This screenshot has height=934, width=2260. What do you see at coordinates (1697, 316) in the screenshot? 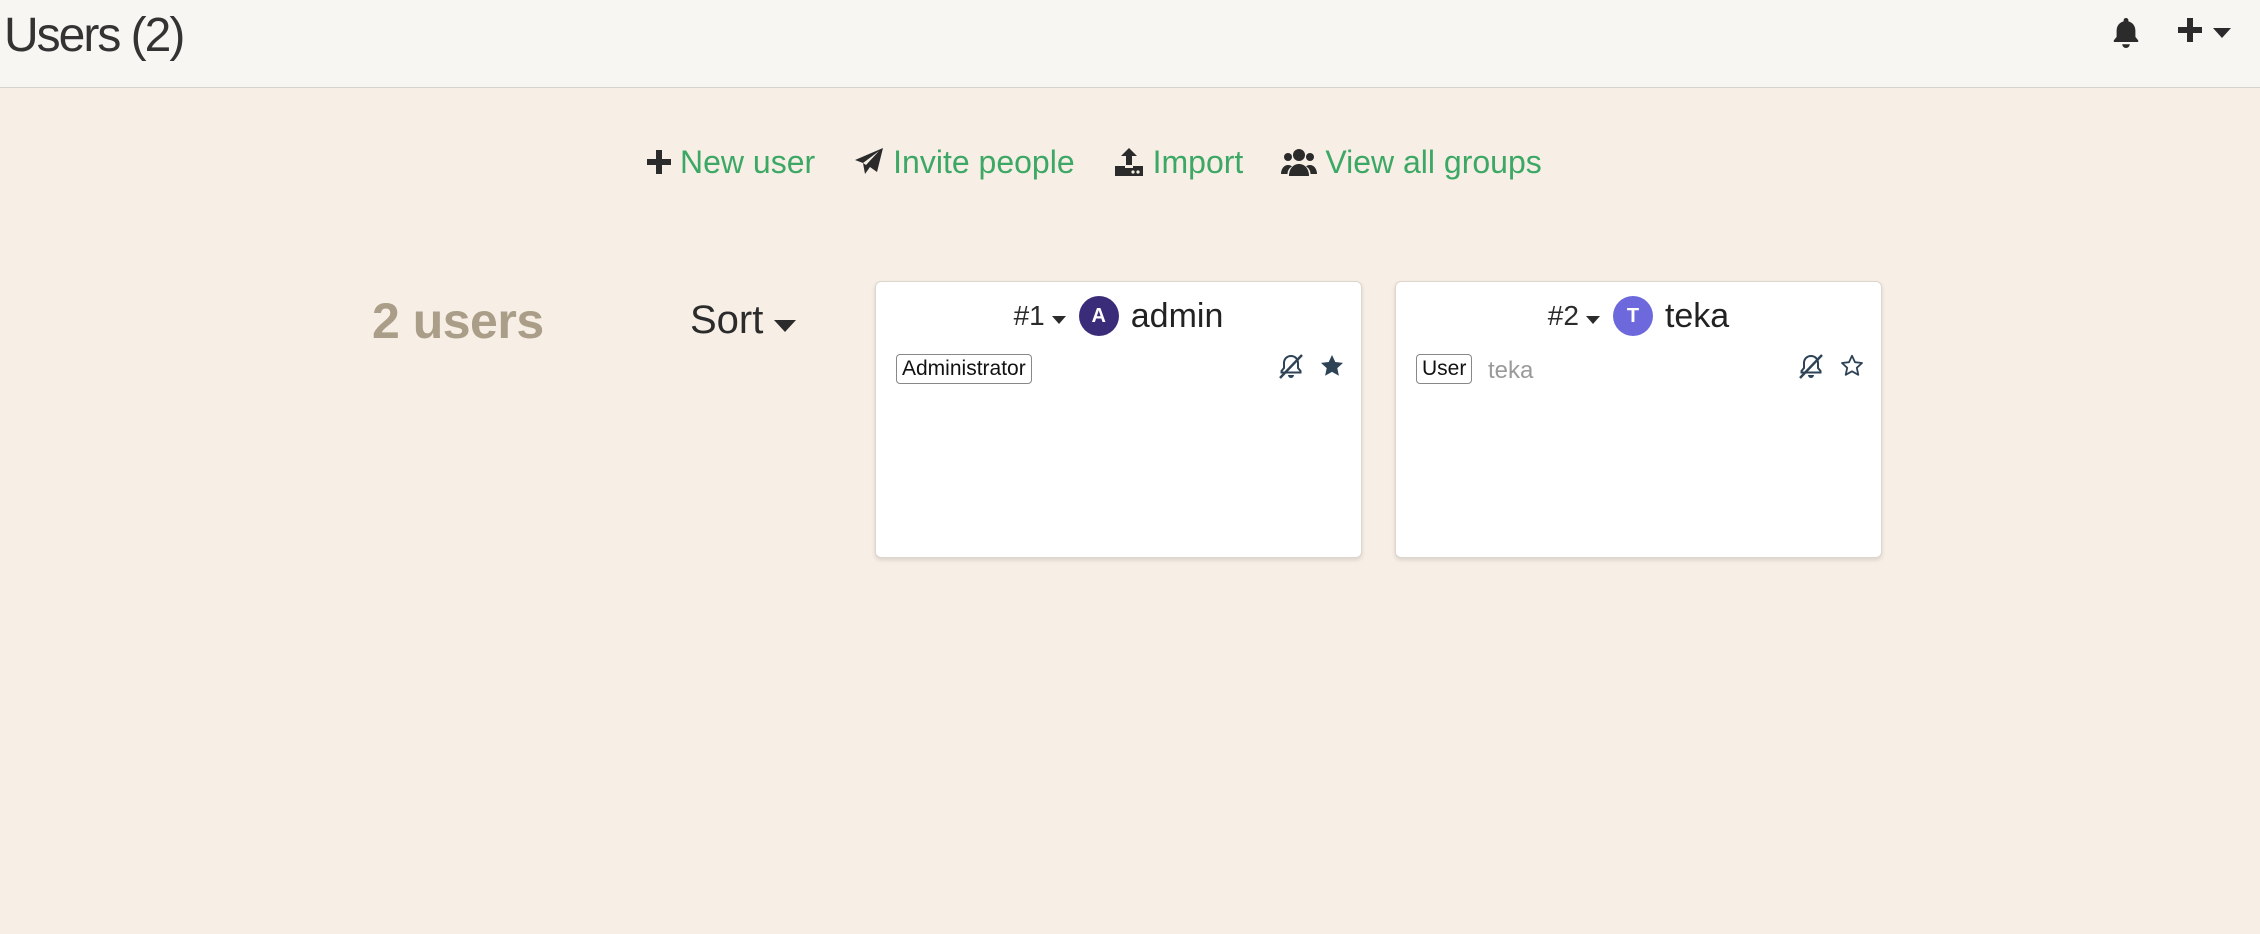
I see `user-name: teka` at bounding box center [1697, 316].